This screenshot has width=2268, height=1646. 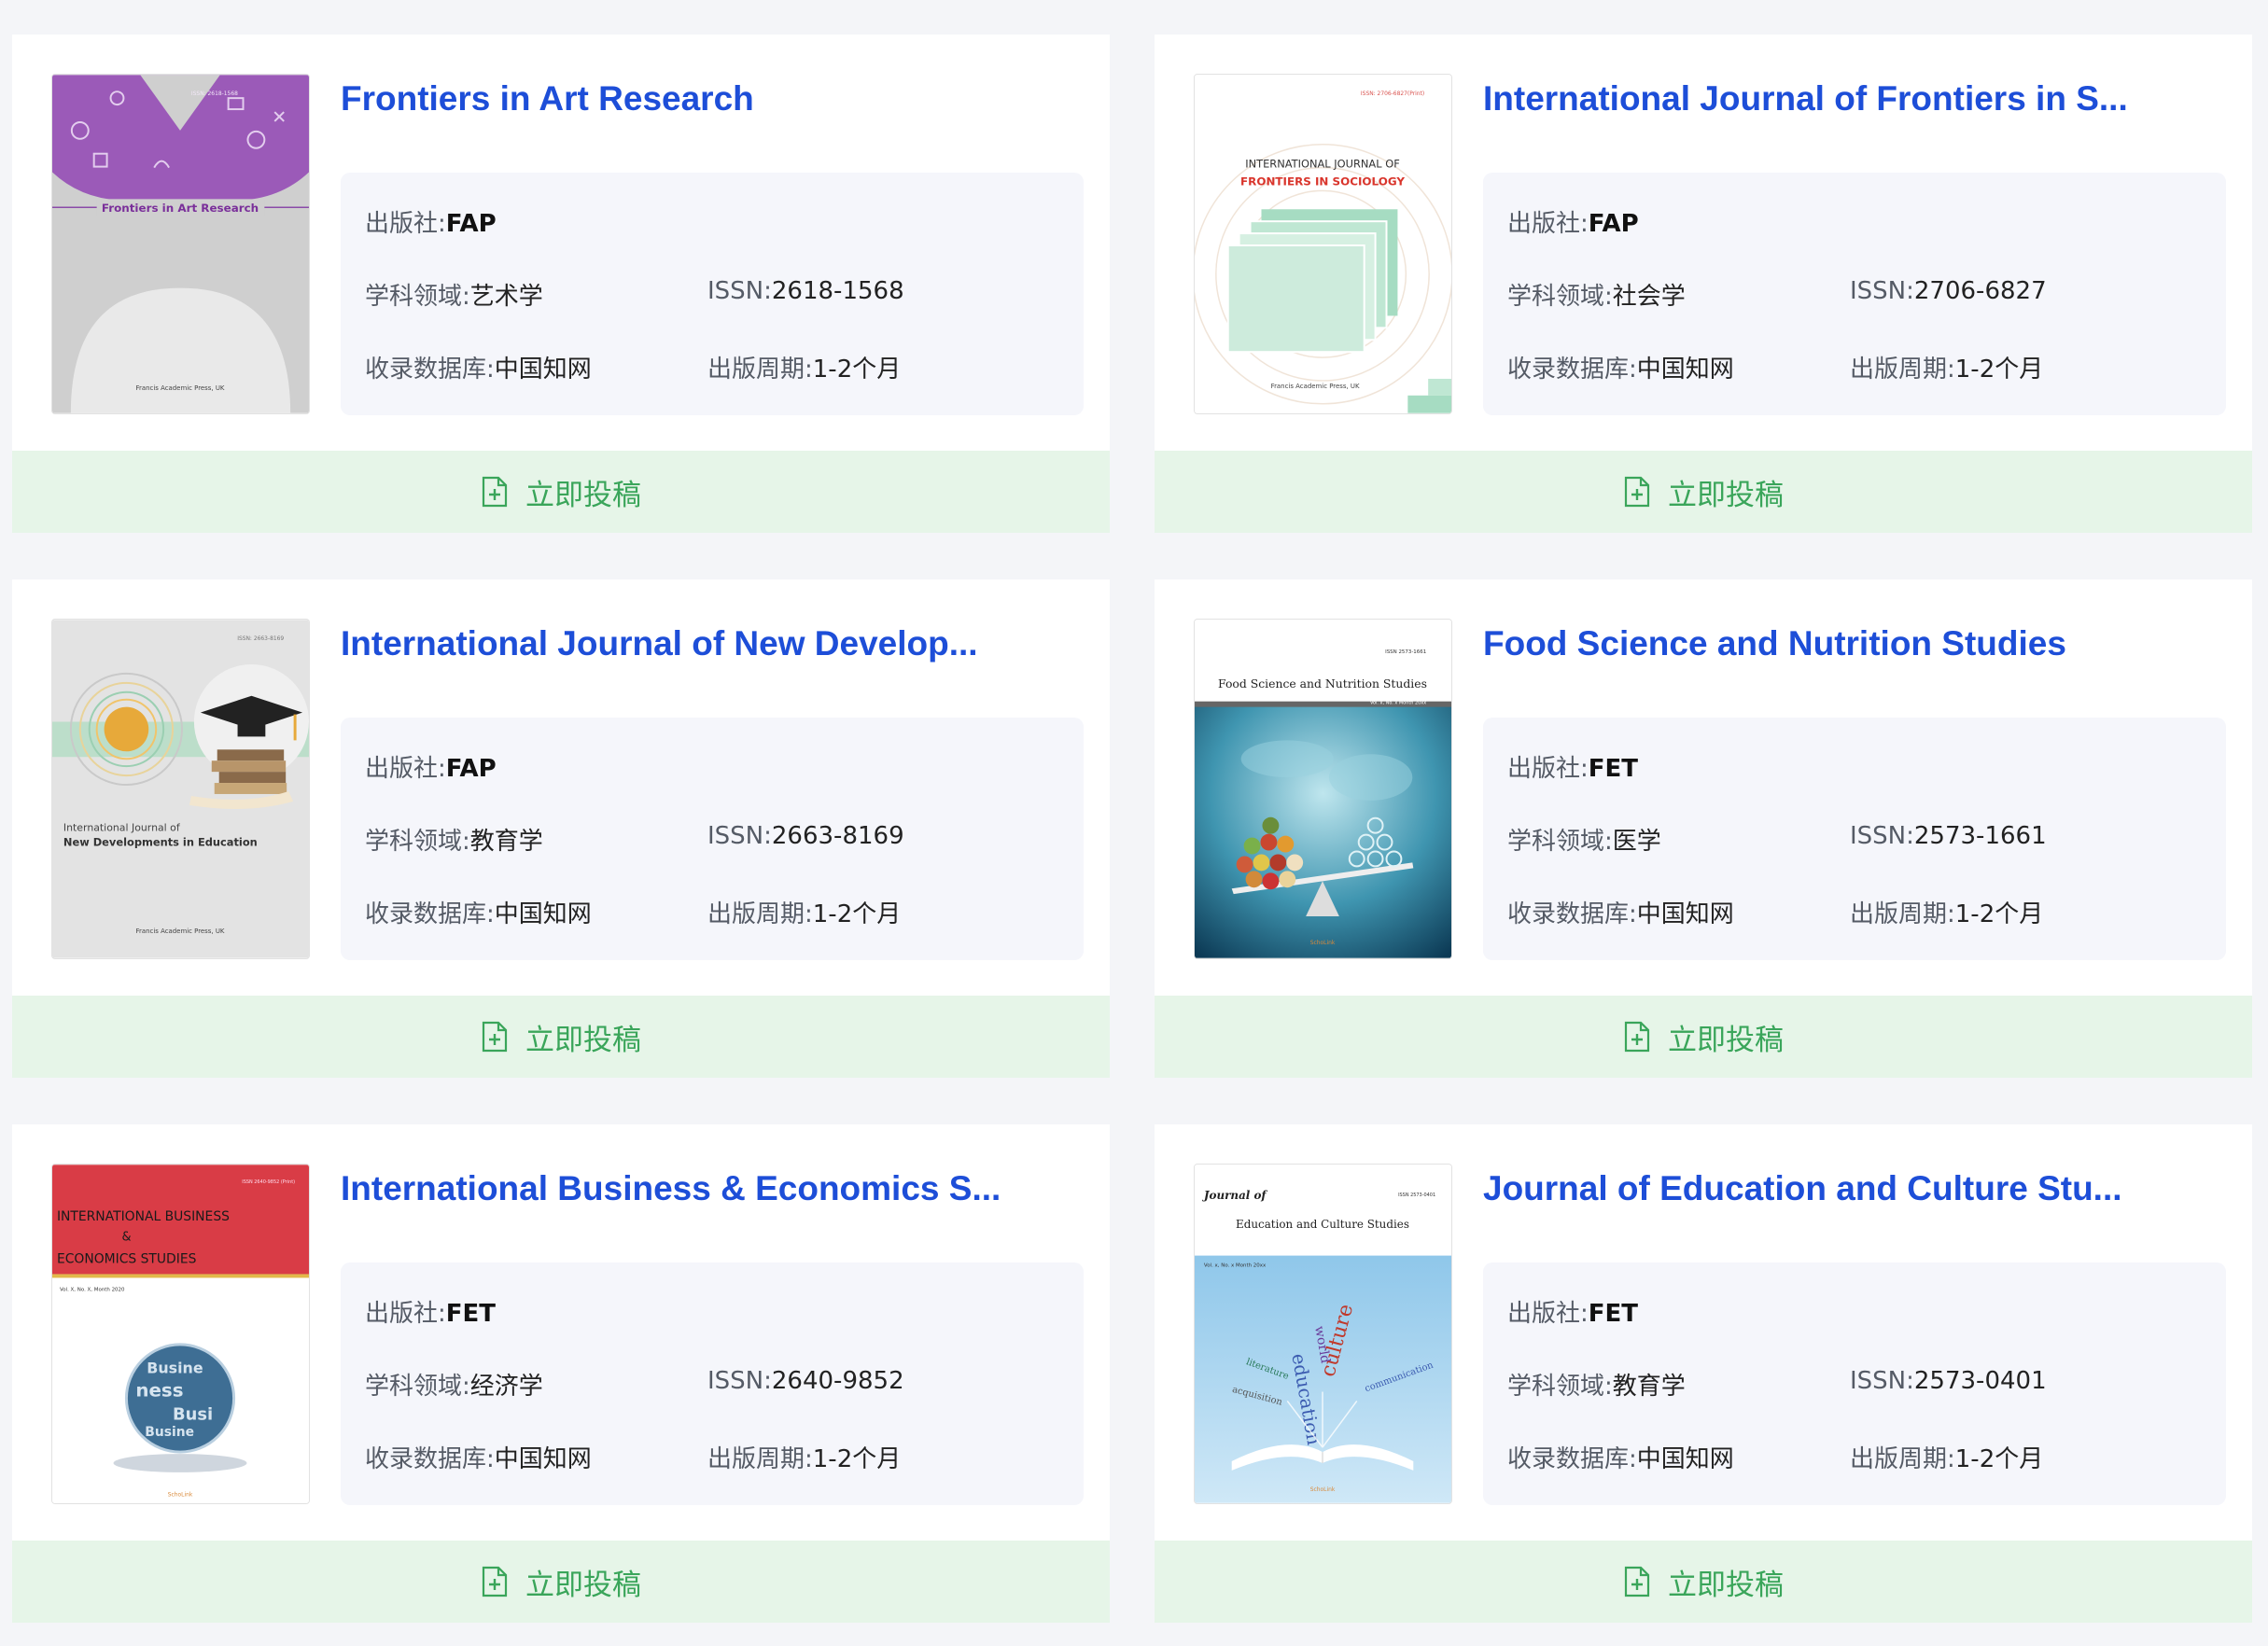 What do you see at coordinates (805, 1381) in the screenshot?
I see `issn-row: ISSN:2640-9852` at bounding box center [805, 1381].